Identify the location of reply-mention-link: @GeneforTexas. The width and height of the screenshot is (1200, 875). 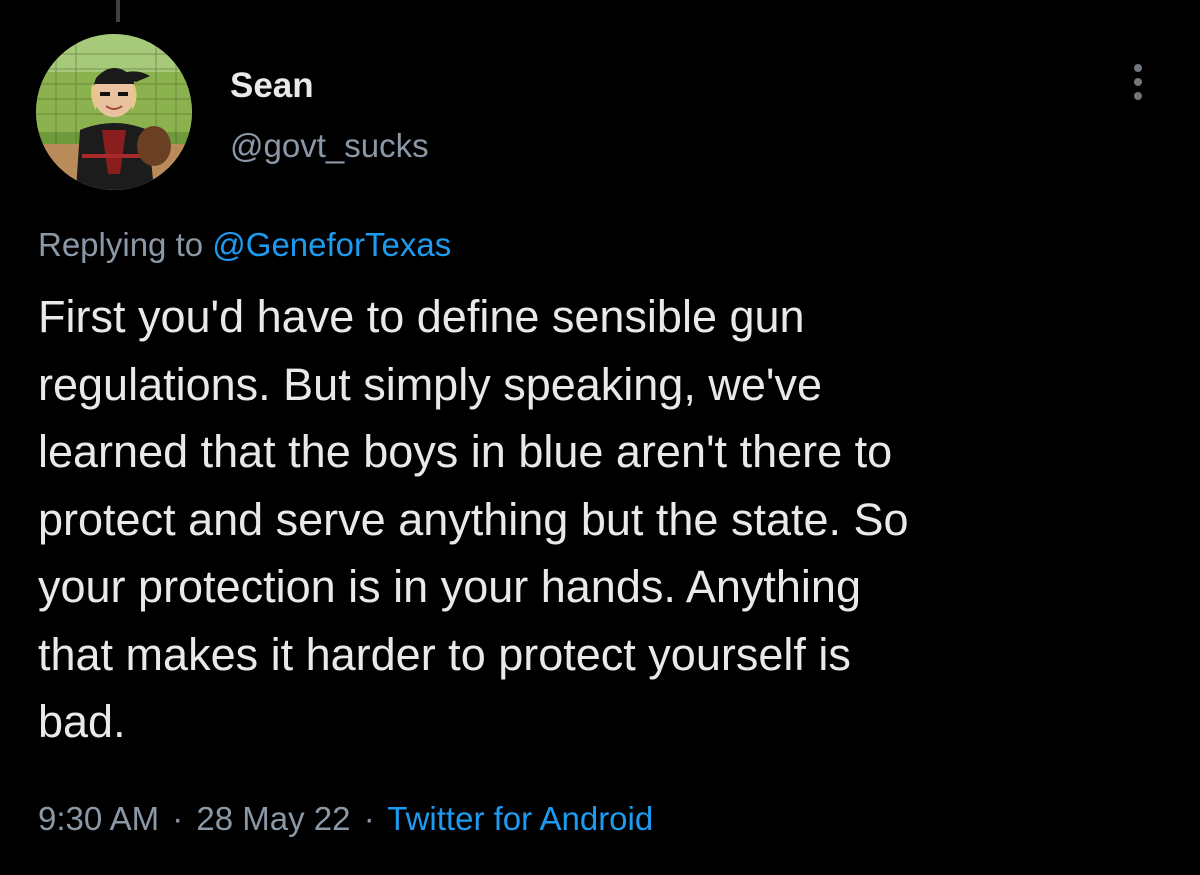
(331, 244).